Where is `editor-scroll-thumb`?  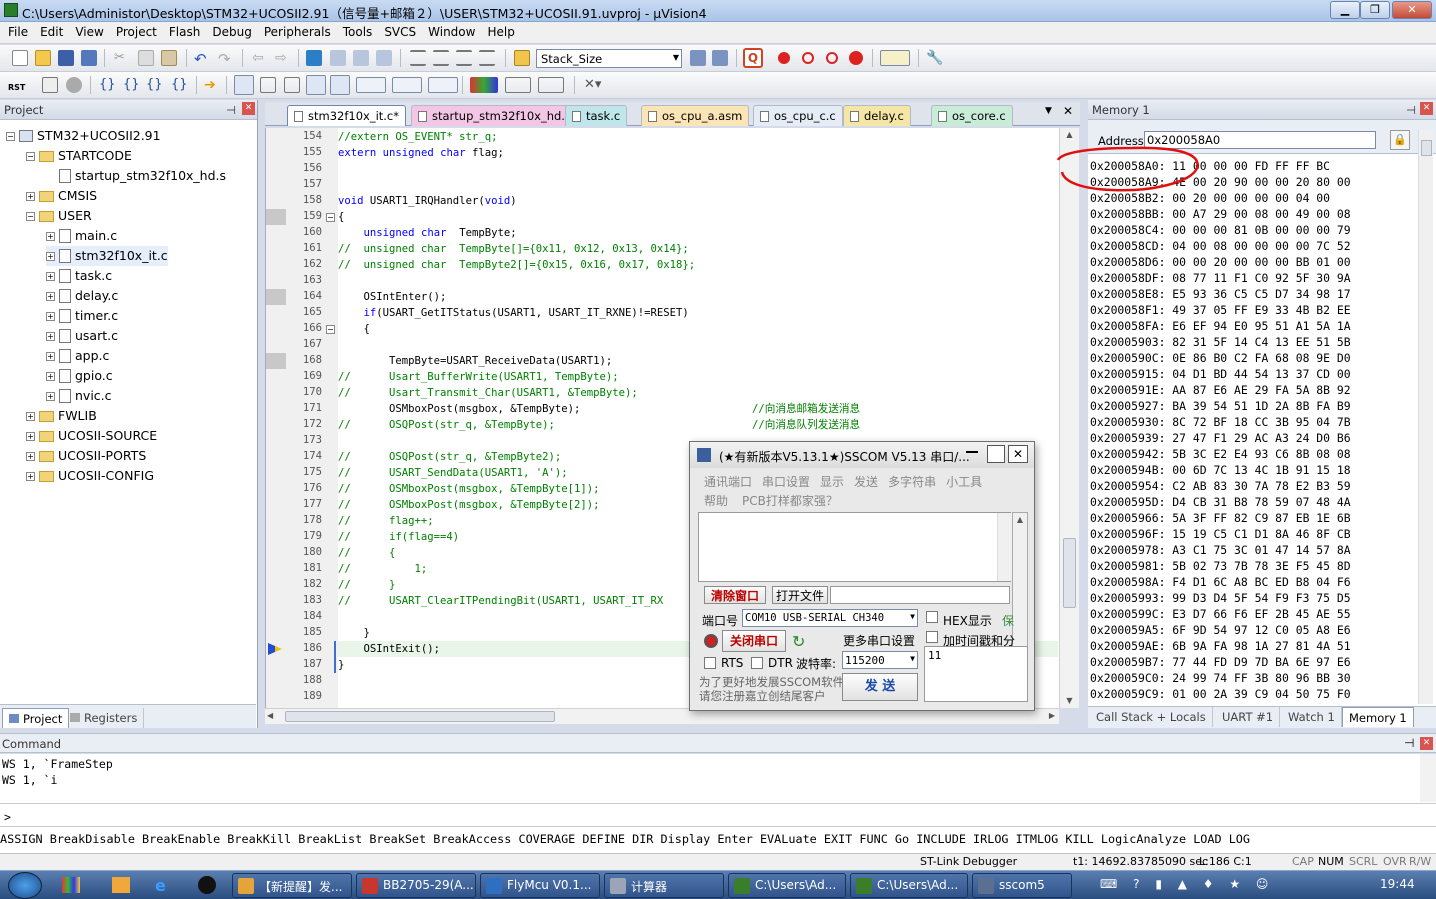
editor-scroll-thumb is located at coordinates (1069, 573).